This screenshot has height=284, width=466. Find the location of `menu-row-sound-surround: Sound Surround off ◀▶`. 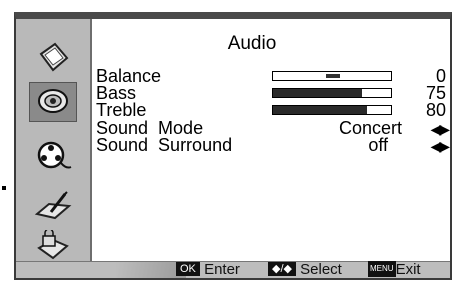

menu-row-sound-surround: Sound Surround off ◀▶ is located at coordinates (273, 145).